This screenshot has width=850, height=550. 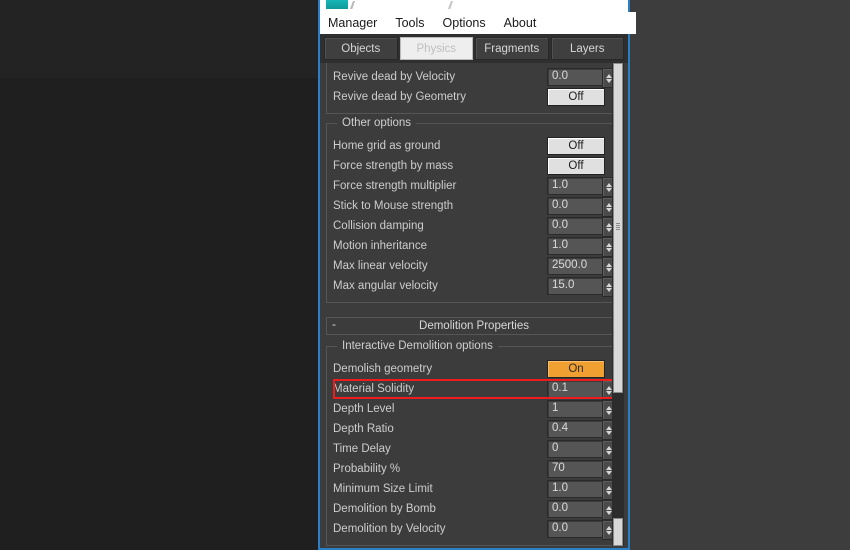 What do you see at coordinates (581, 510) in the screenshot?
I see `spinner-demolition-by-bomb: 0.0` at bounding box center [581, 510].